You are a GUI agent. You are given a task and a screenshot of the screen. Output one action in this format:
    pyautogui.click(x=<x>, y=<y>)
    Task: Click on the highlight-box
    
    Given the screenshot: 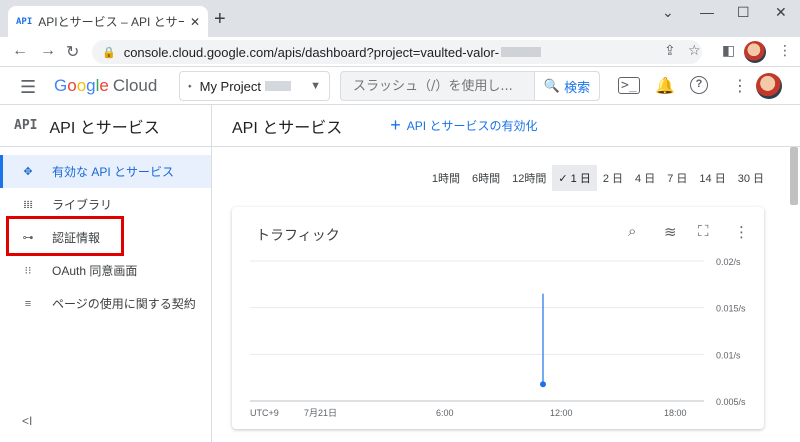 What is the action you would take?
    pyautogui.click(x=65, y=236)
    